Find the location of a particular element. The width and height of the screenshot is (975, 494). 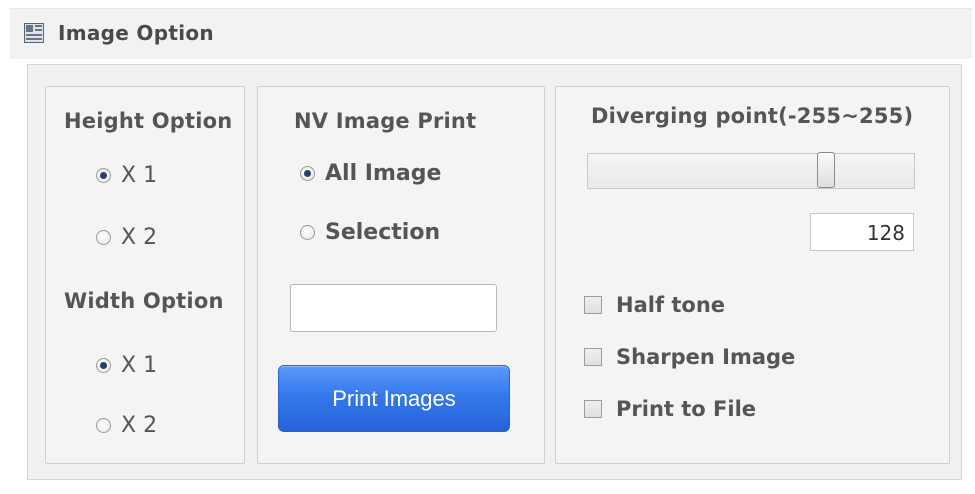

diverging-point-heading: Diverging point(-255~255) is located at coordinates (752, 116).